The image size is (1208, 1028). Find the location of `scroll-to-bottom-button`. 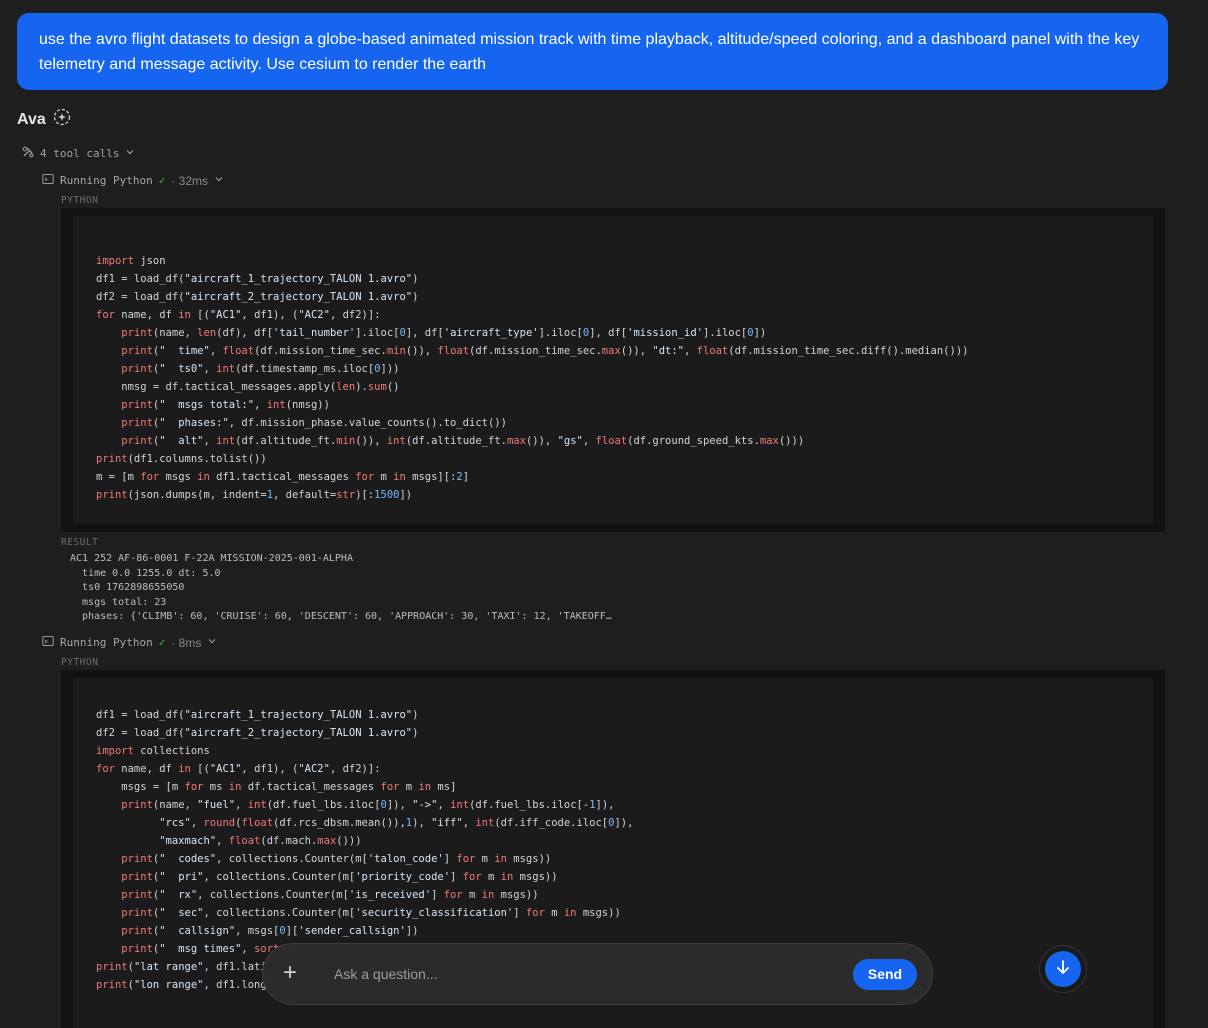

scroll-to-bottom-button is located at coordinates (1063, 969).